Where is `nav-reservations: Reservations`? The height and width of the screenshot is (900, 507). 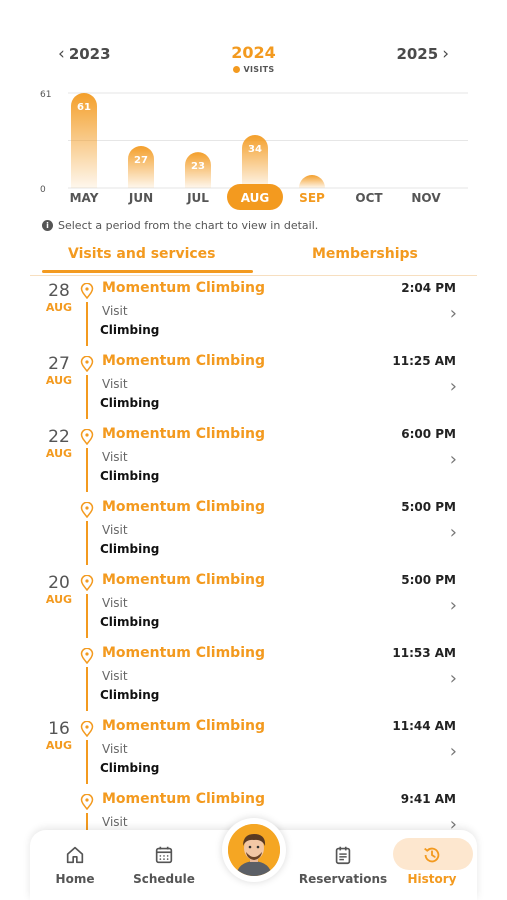
nav-reservations: Reservations is located at coordinates (343, 865).